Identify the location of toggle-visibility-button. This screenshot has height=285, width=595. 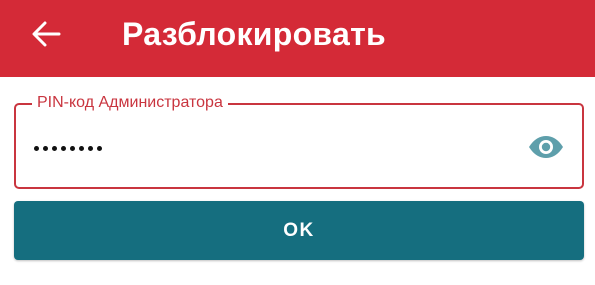
(546, 147).